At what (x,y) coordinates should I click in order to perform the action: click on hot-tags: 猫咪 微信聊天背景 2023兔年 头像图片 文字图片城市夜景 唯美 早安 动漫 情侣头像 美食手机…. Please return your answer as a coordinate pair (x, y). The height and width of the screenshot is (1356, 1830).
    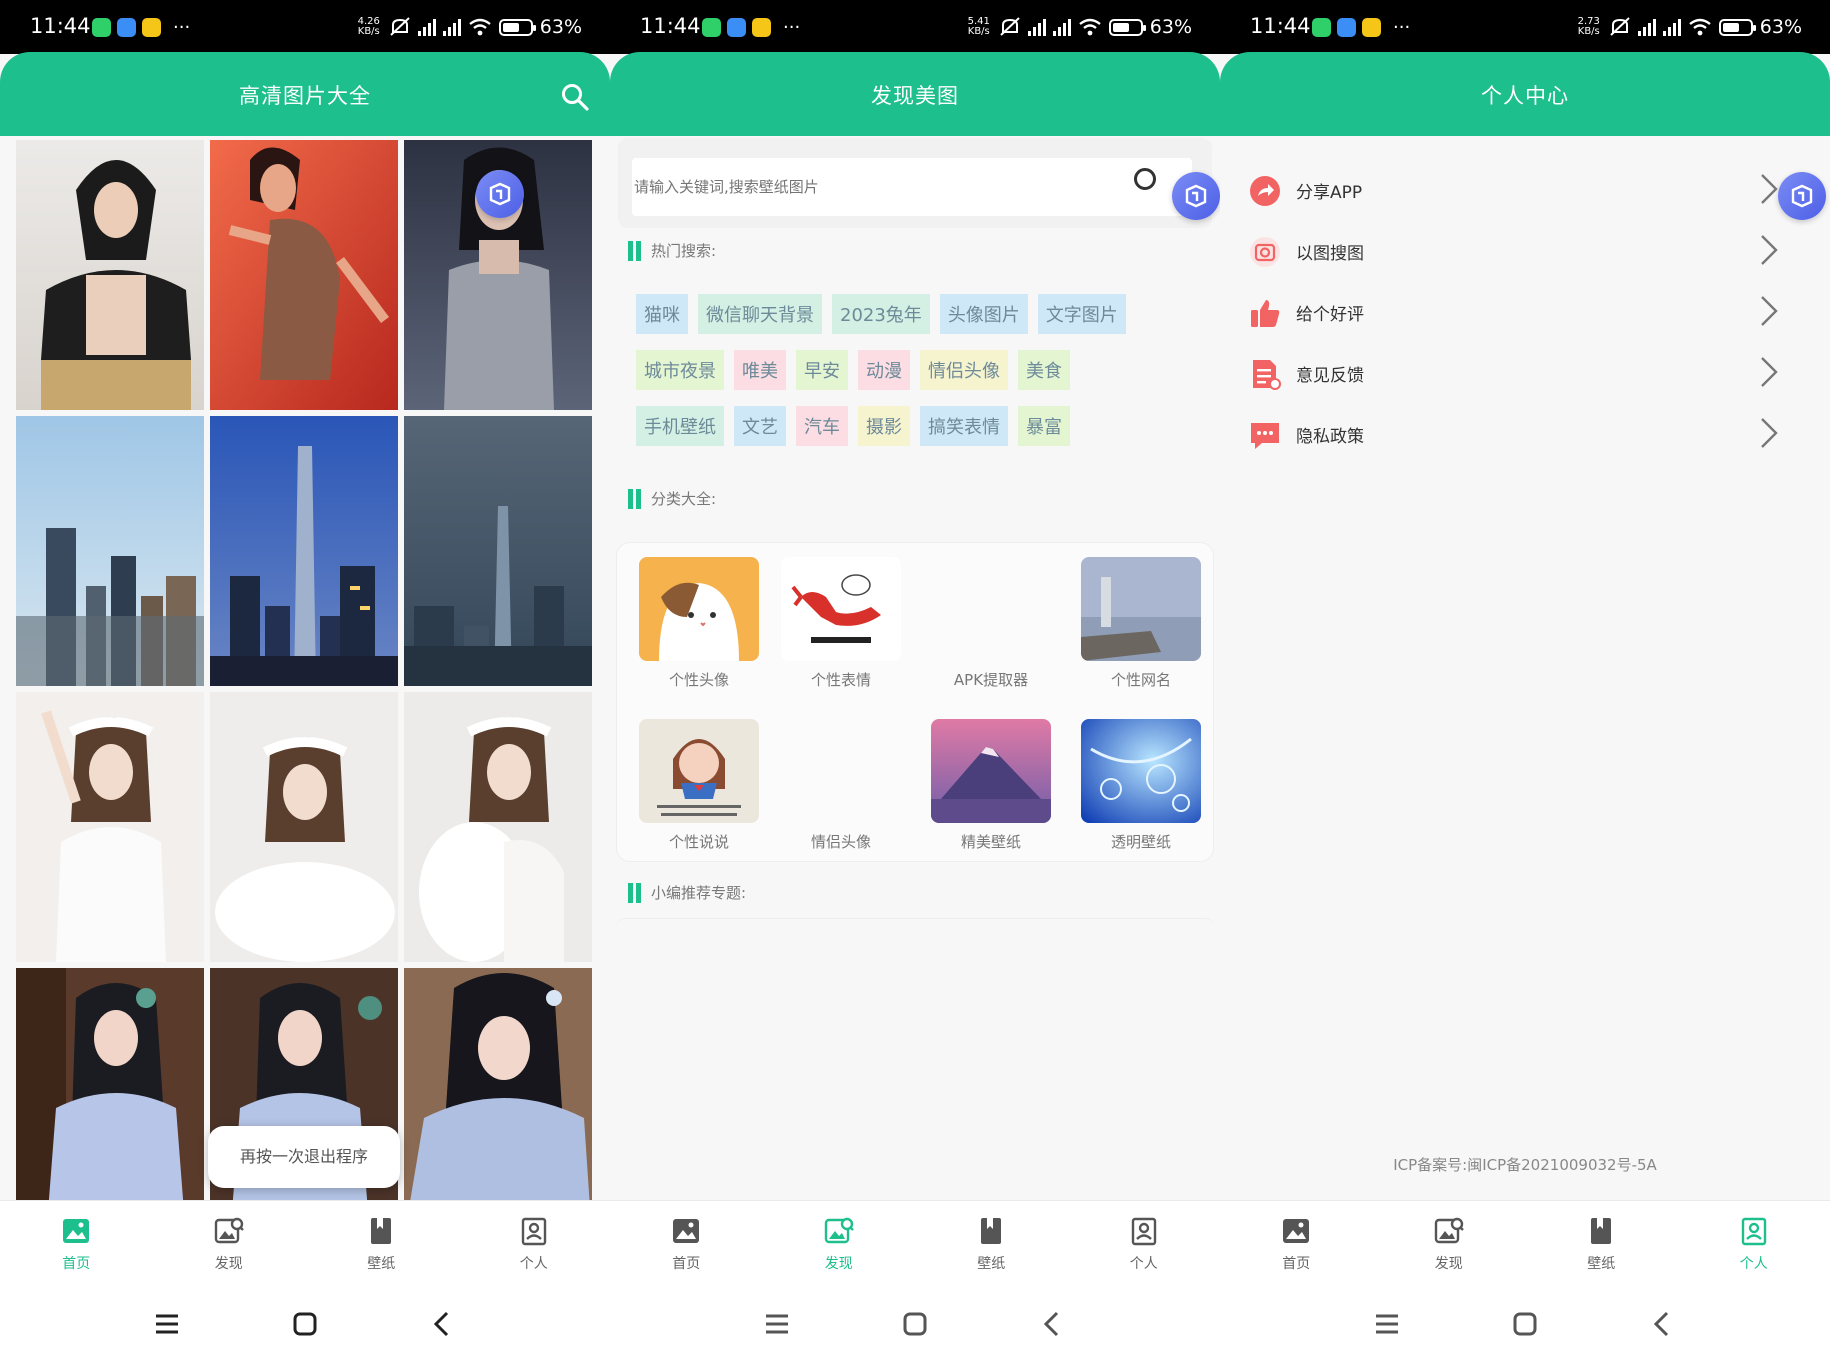
    Looking at the image, I should click on (916, 378).